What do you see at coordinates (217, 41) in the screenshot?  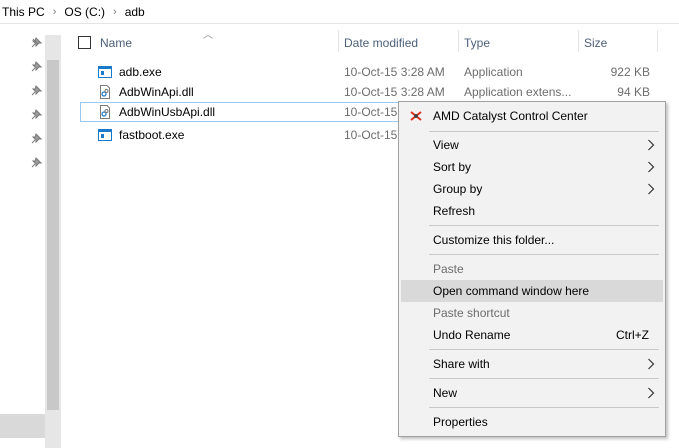 I see `column-header-name: Name` at bounding box center [217, 41].